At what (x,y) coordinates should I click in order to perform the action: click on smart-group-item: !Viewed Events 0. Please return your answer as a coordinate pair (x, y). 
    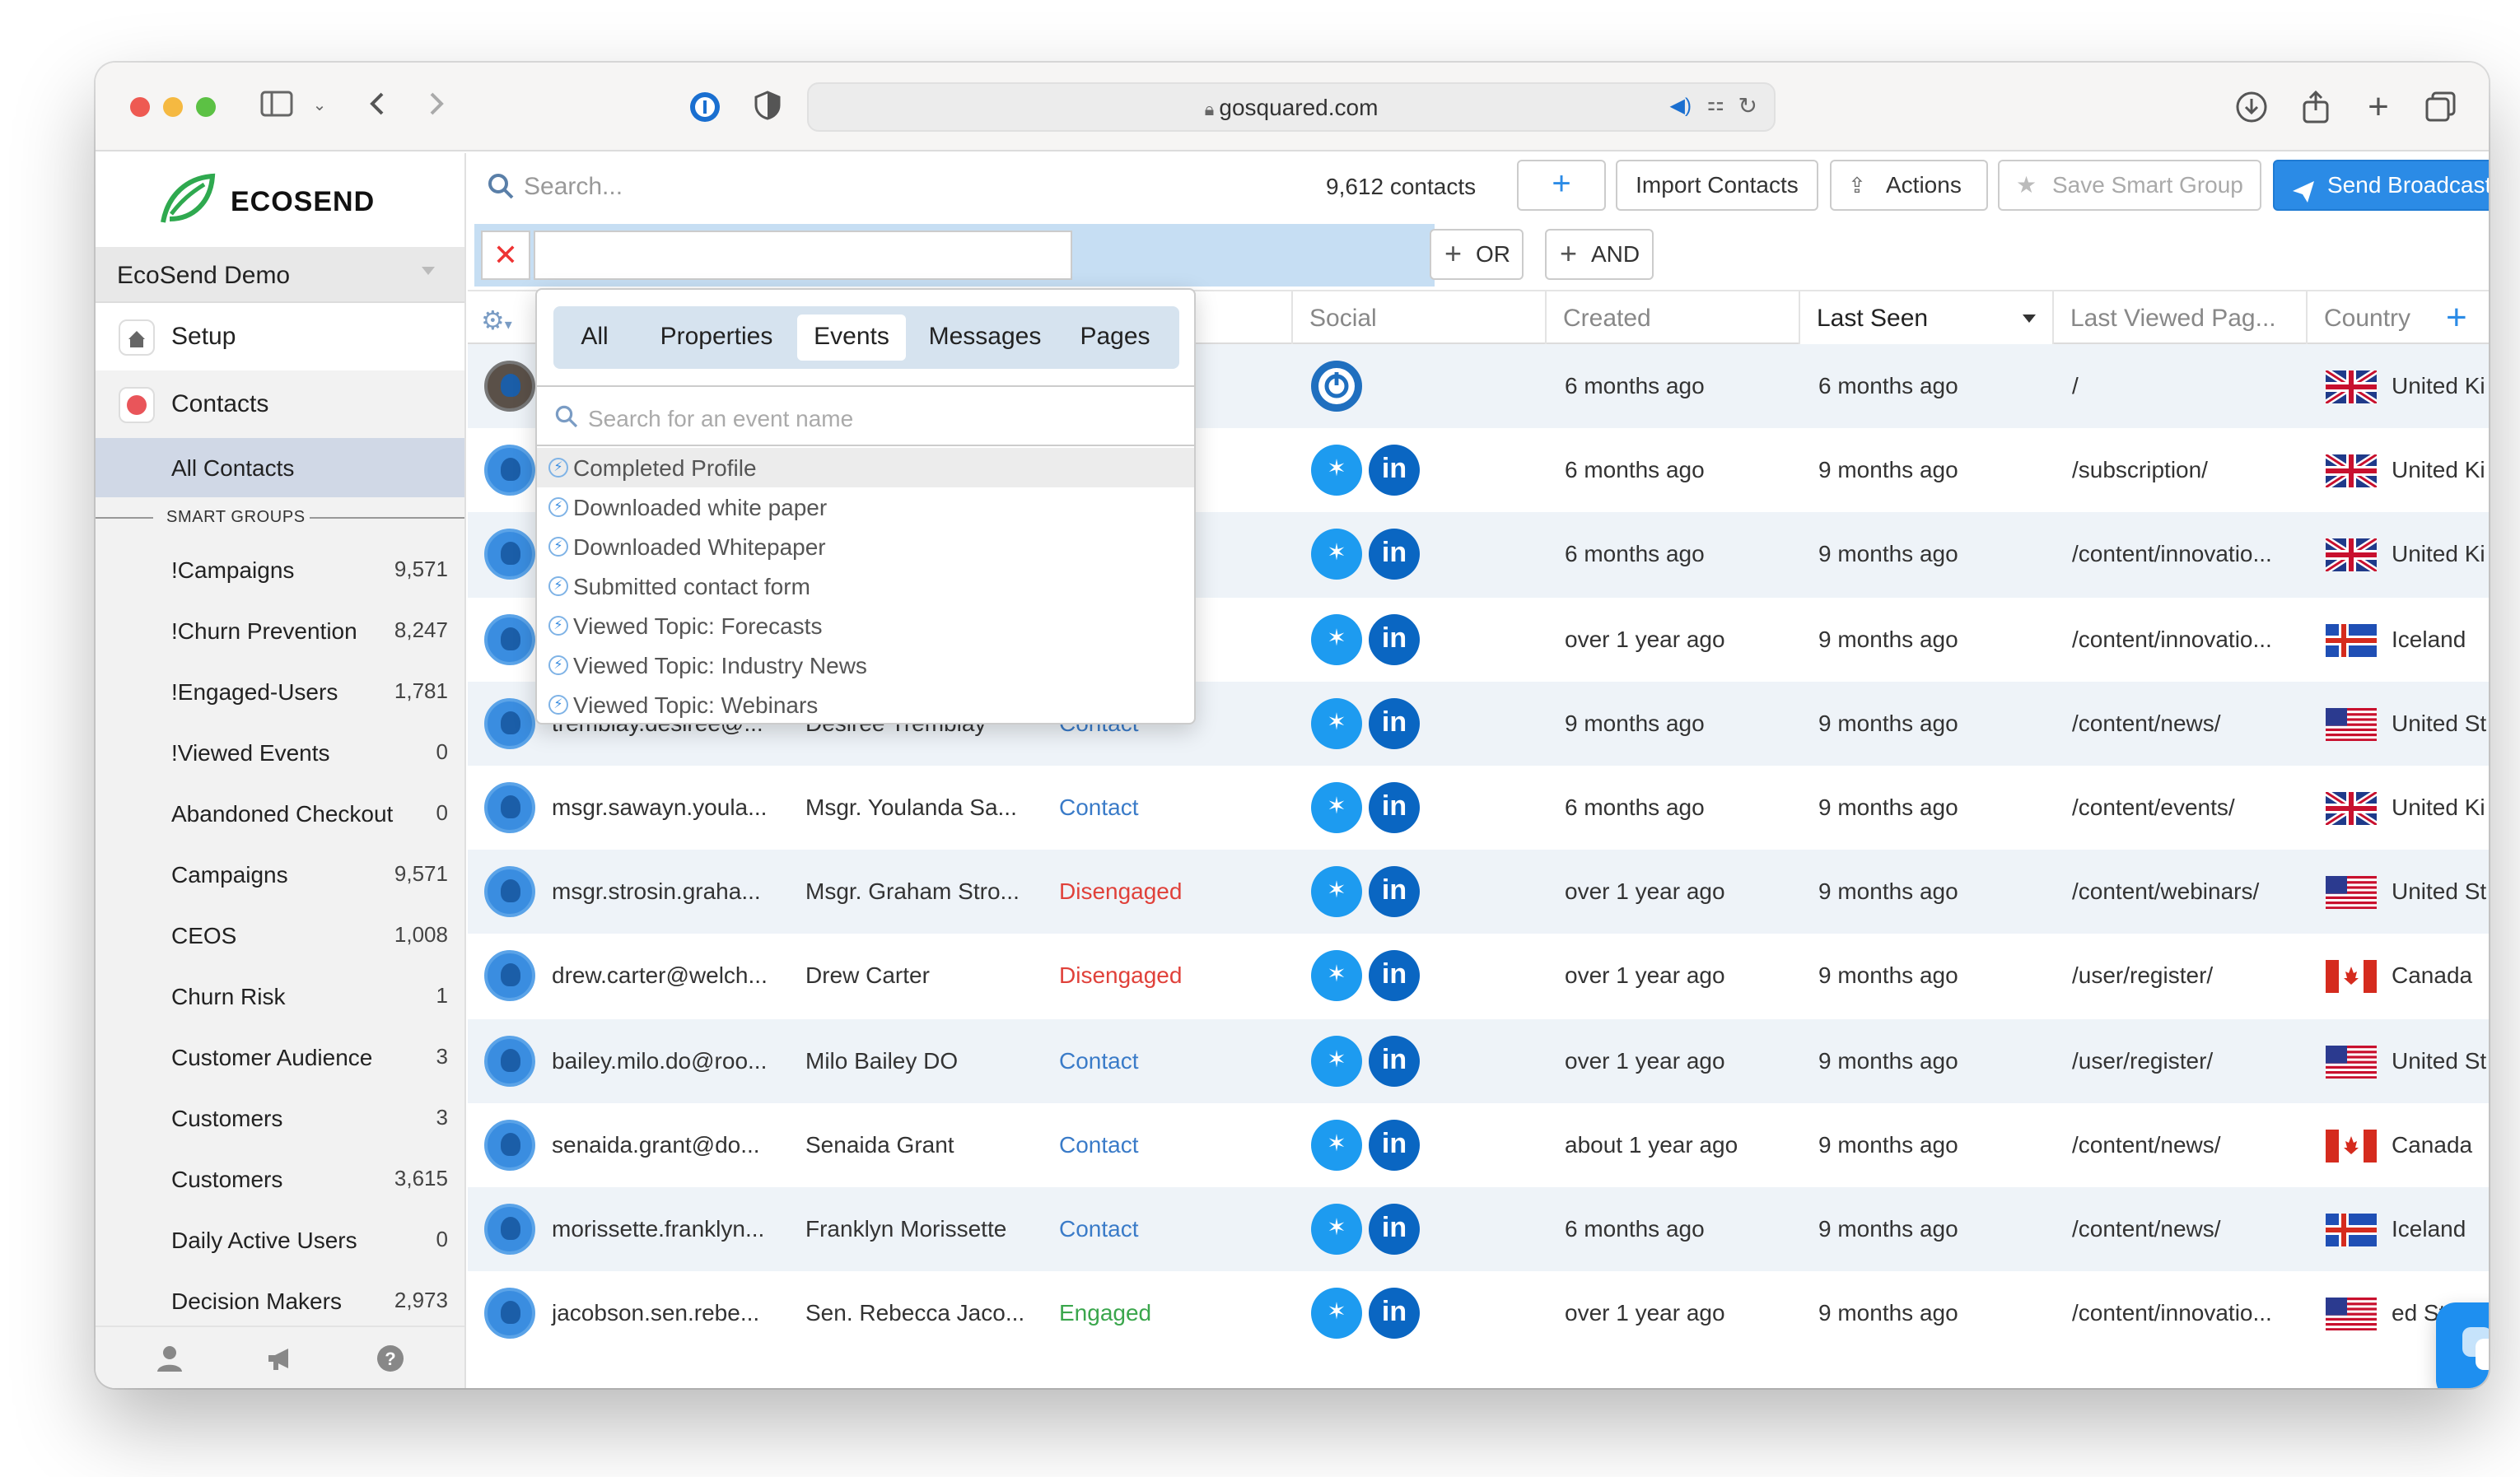
    Looking at the image, I should click on (280, 753).